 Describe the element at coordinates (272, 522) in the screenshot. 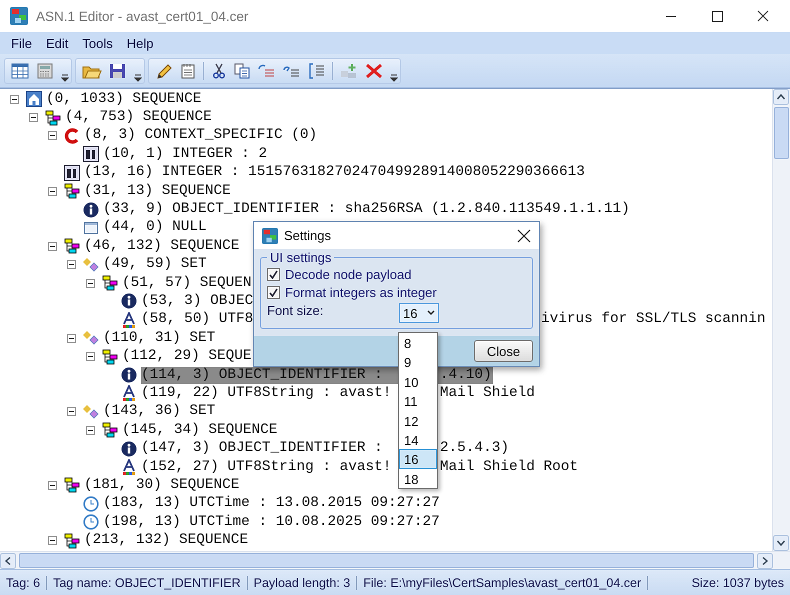

I see `tree-node: (198, 13) UTCTime : 10.08.2025 09:27:27` at that location.